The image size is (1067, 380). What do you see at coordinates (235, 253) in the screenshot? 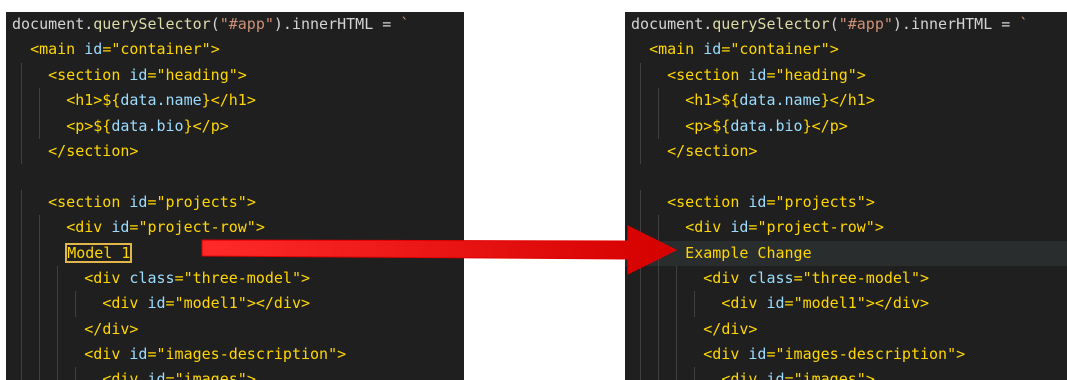
I see `code-line: Model 1` at bounding box center [235, 253].